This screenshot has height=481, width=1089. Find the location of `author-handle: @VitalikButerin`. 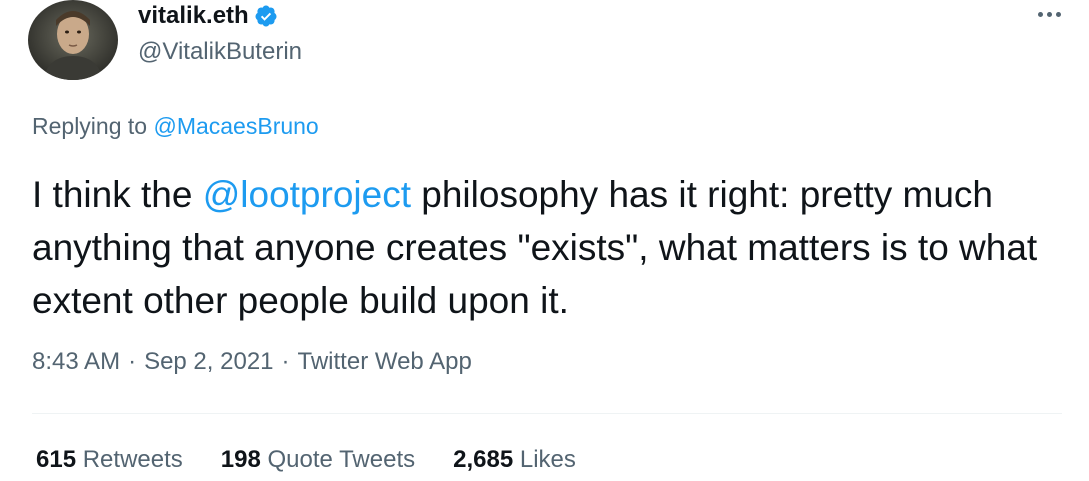

author-handle: @VitalikButerin is located at coordinates (220, 52).